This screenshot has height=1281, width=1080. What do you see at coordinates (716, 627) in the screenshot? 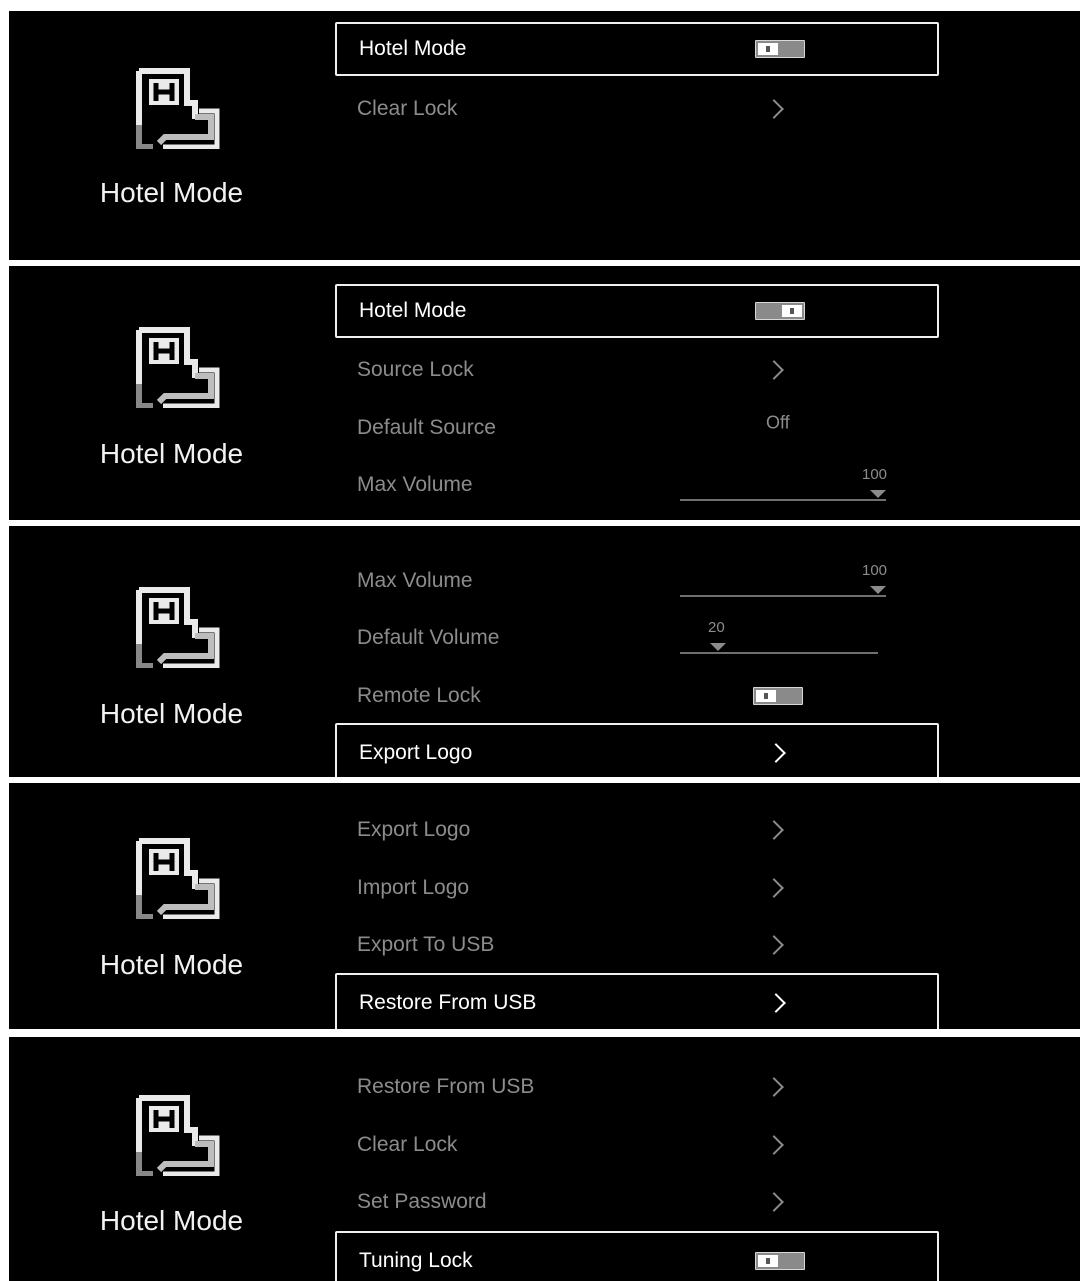
I see `volume-slider-value: 20` at bounding box center [716, 627].